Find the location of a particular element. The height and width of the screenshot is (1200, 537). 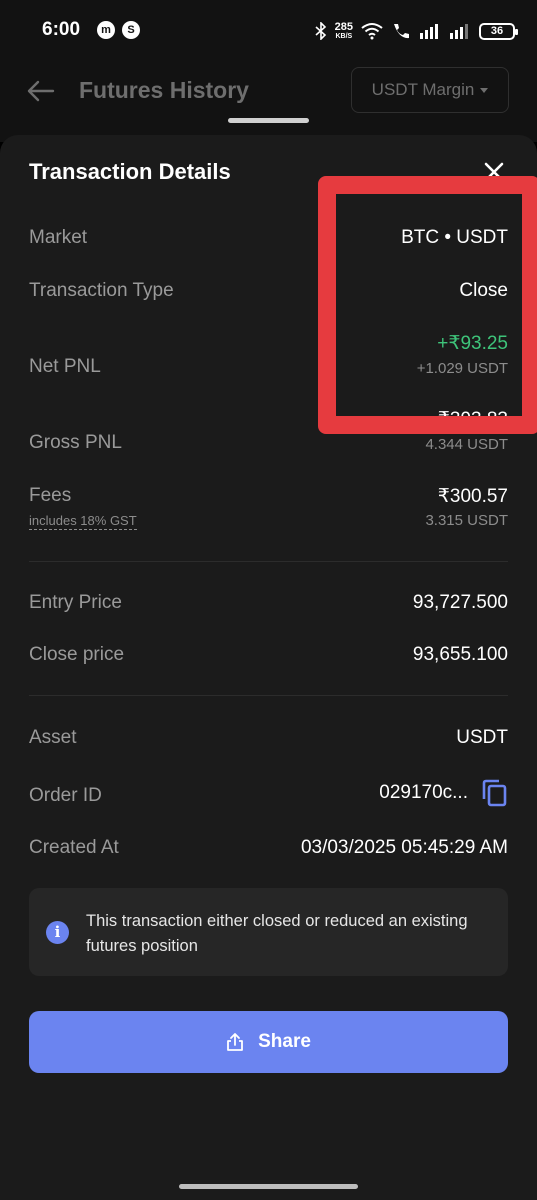

sheet-title: Transaction Details is located at coordinates (130, 171).